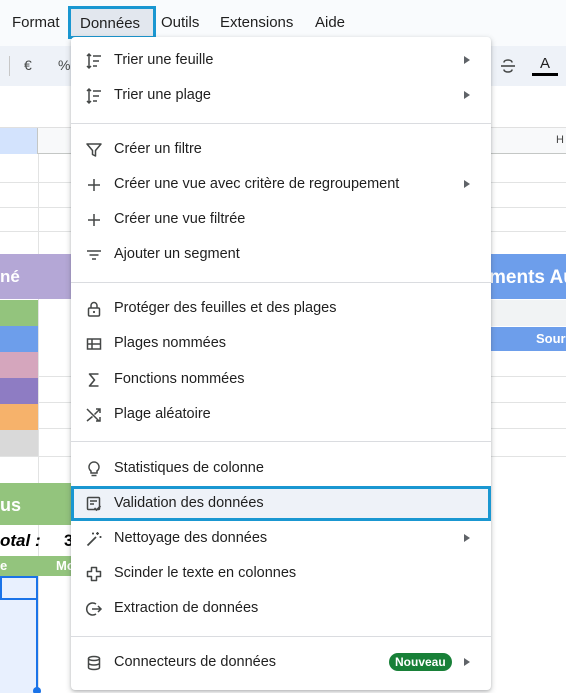 The height and width of the screenshot is (693, 566). What do you see at coordinates (180, 22) in the screenshot?
I see `menu-outils: Outils` at bounding box center [180, 22].